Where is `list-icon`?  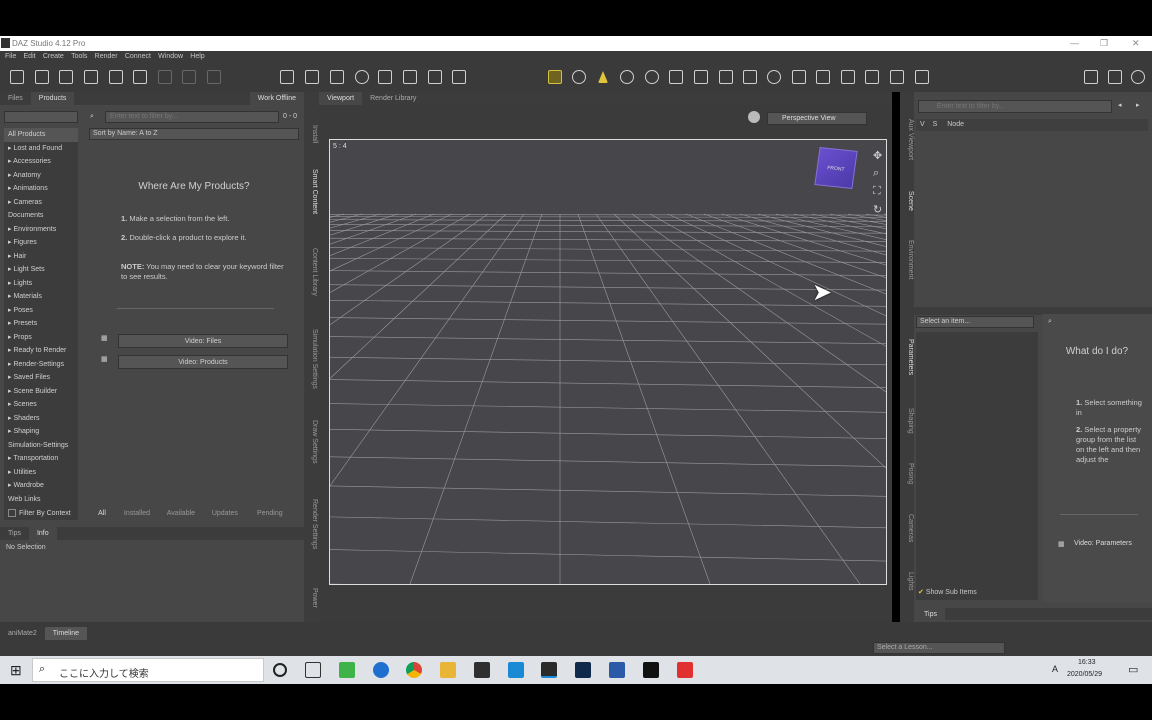 list-icon is located at coordinates (459, 77).